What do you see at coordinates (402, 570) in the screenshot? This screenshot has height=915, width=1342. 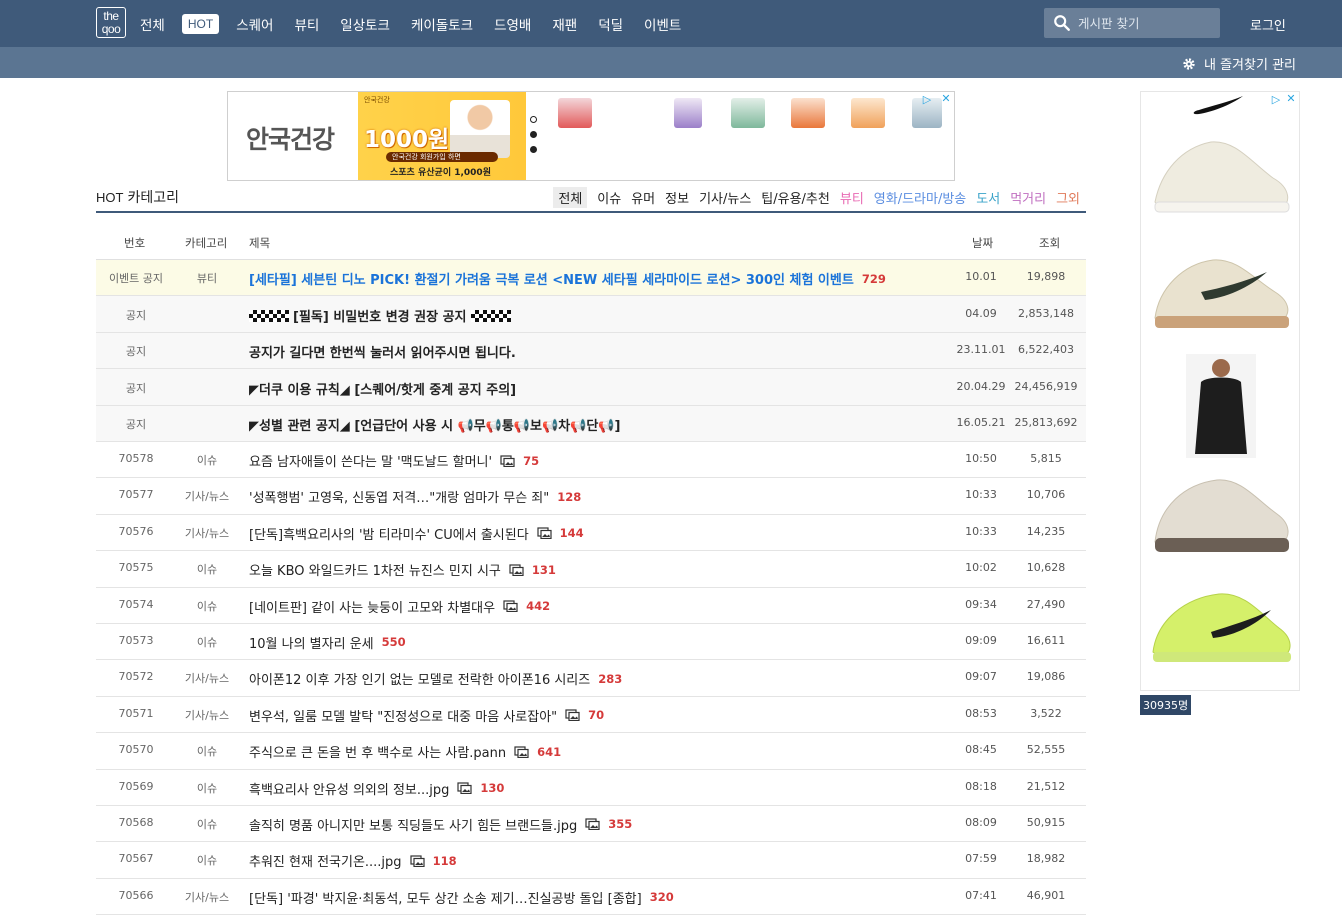 I see `post-title-link: 오늘 KBO 와일드카드 1차전 뉴진스 민지 시구 131` at bounding box center [402, 570].